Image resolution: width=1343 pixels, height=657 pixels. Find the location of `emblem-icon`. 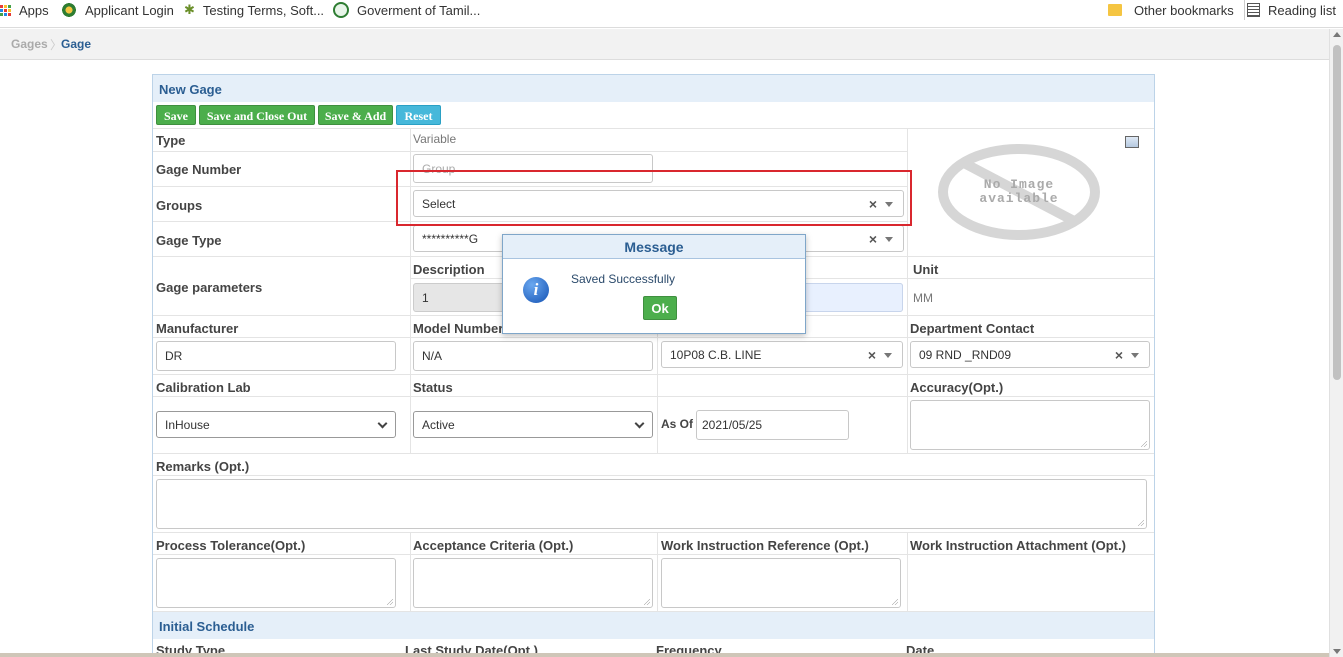

emblem-icon is located at coordinates (69, 10).